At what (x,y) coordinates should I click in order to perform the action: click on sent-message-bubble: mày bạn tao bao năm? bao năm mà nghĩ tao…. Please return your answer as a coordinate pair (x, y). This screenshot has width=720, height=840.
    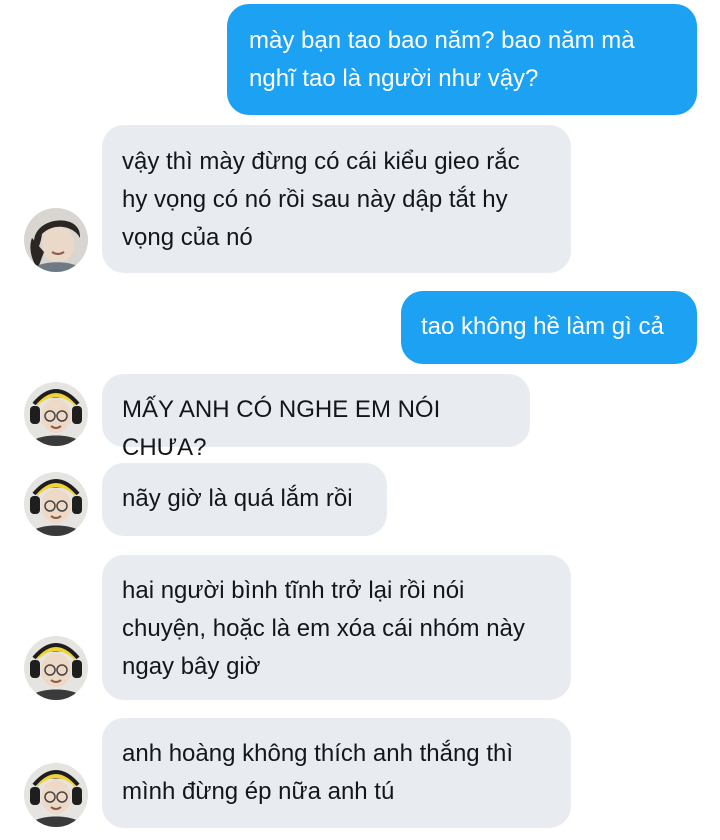
    Looking at the image, I should click on (462, 59).